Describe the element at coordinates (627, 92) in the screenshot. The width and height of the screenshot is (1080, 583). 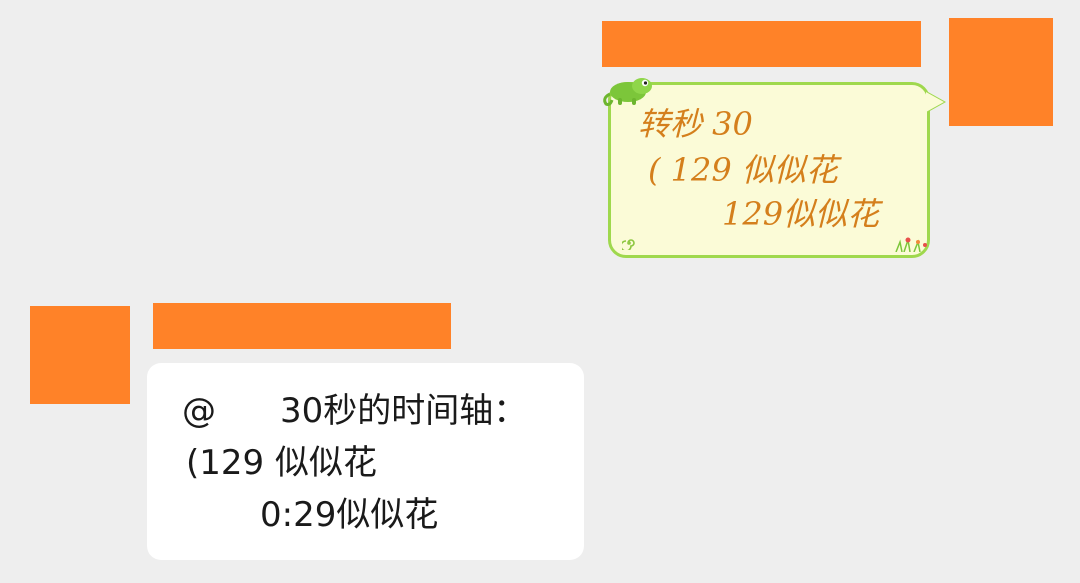
I see `chameleon-icon` at that location.